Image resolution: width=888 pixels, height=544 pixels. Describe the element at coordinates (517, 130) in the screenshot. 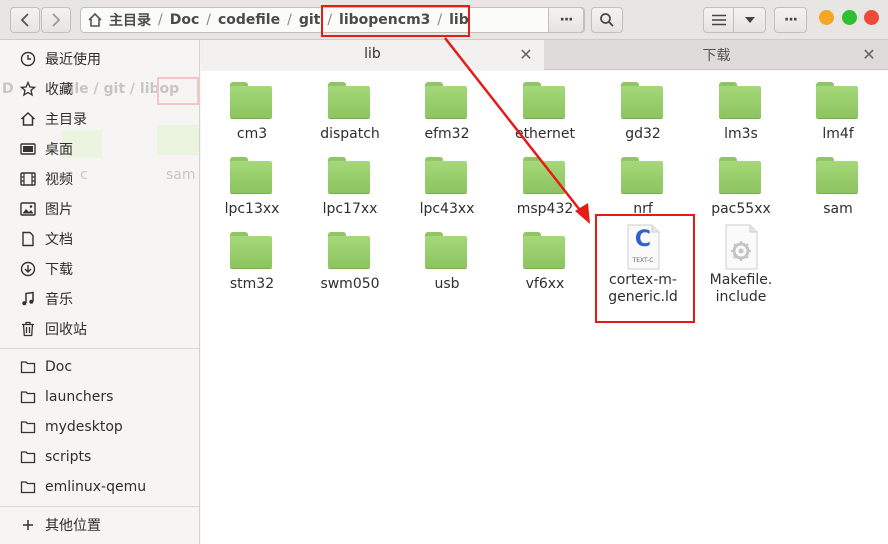

I see `annotation-arrow` at that location.